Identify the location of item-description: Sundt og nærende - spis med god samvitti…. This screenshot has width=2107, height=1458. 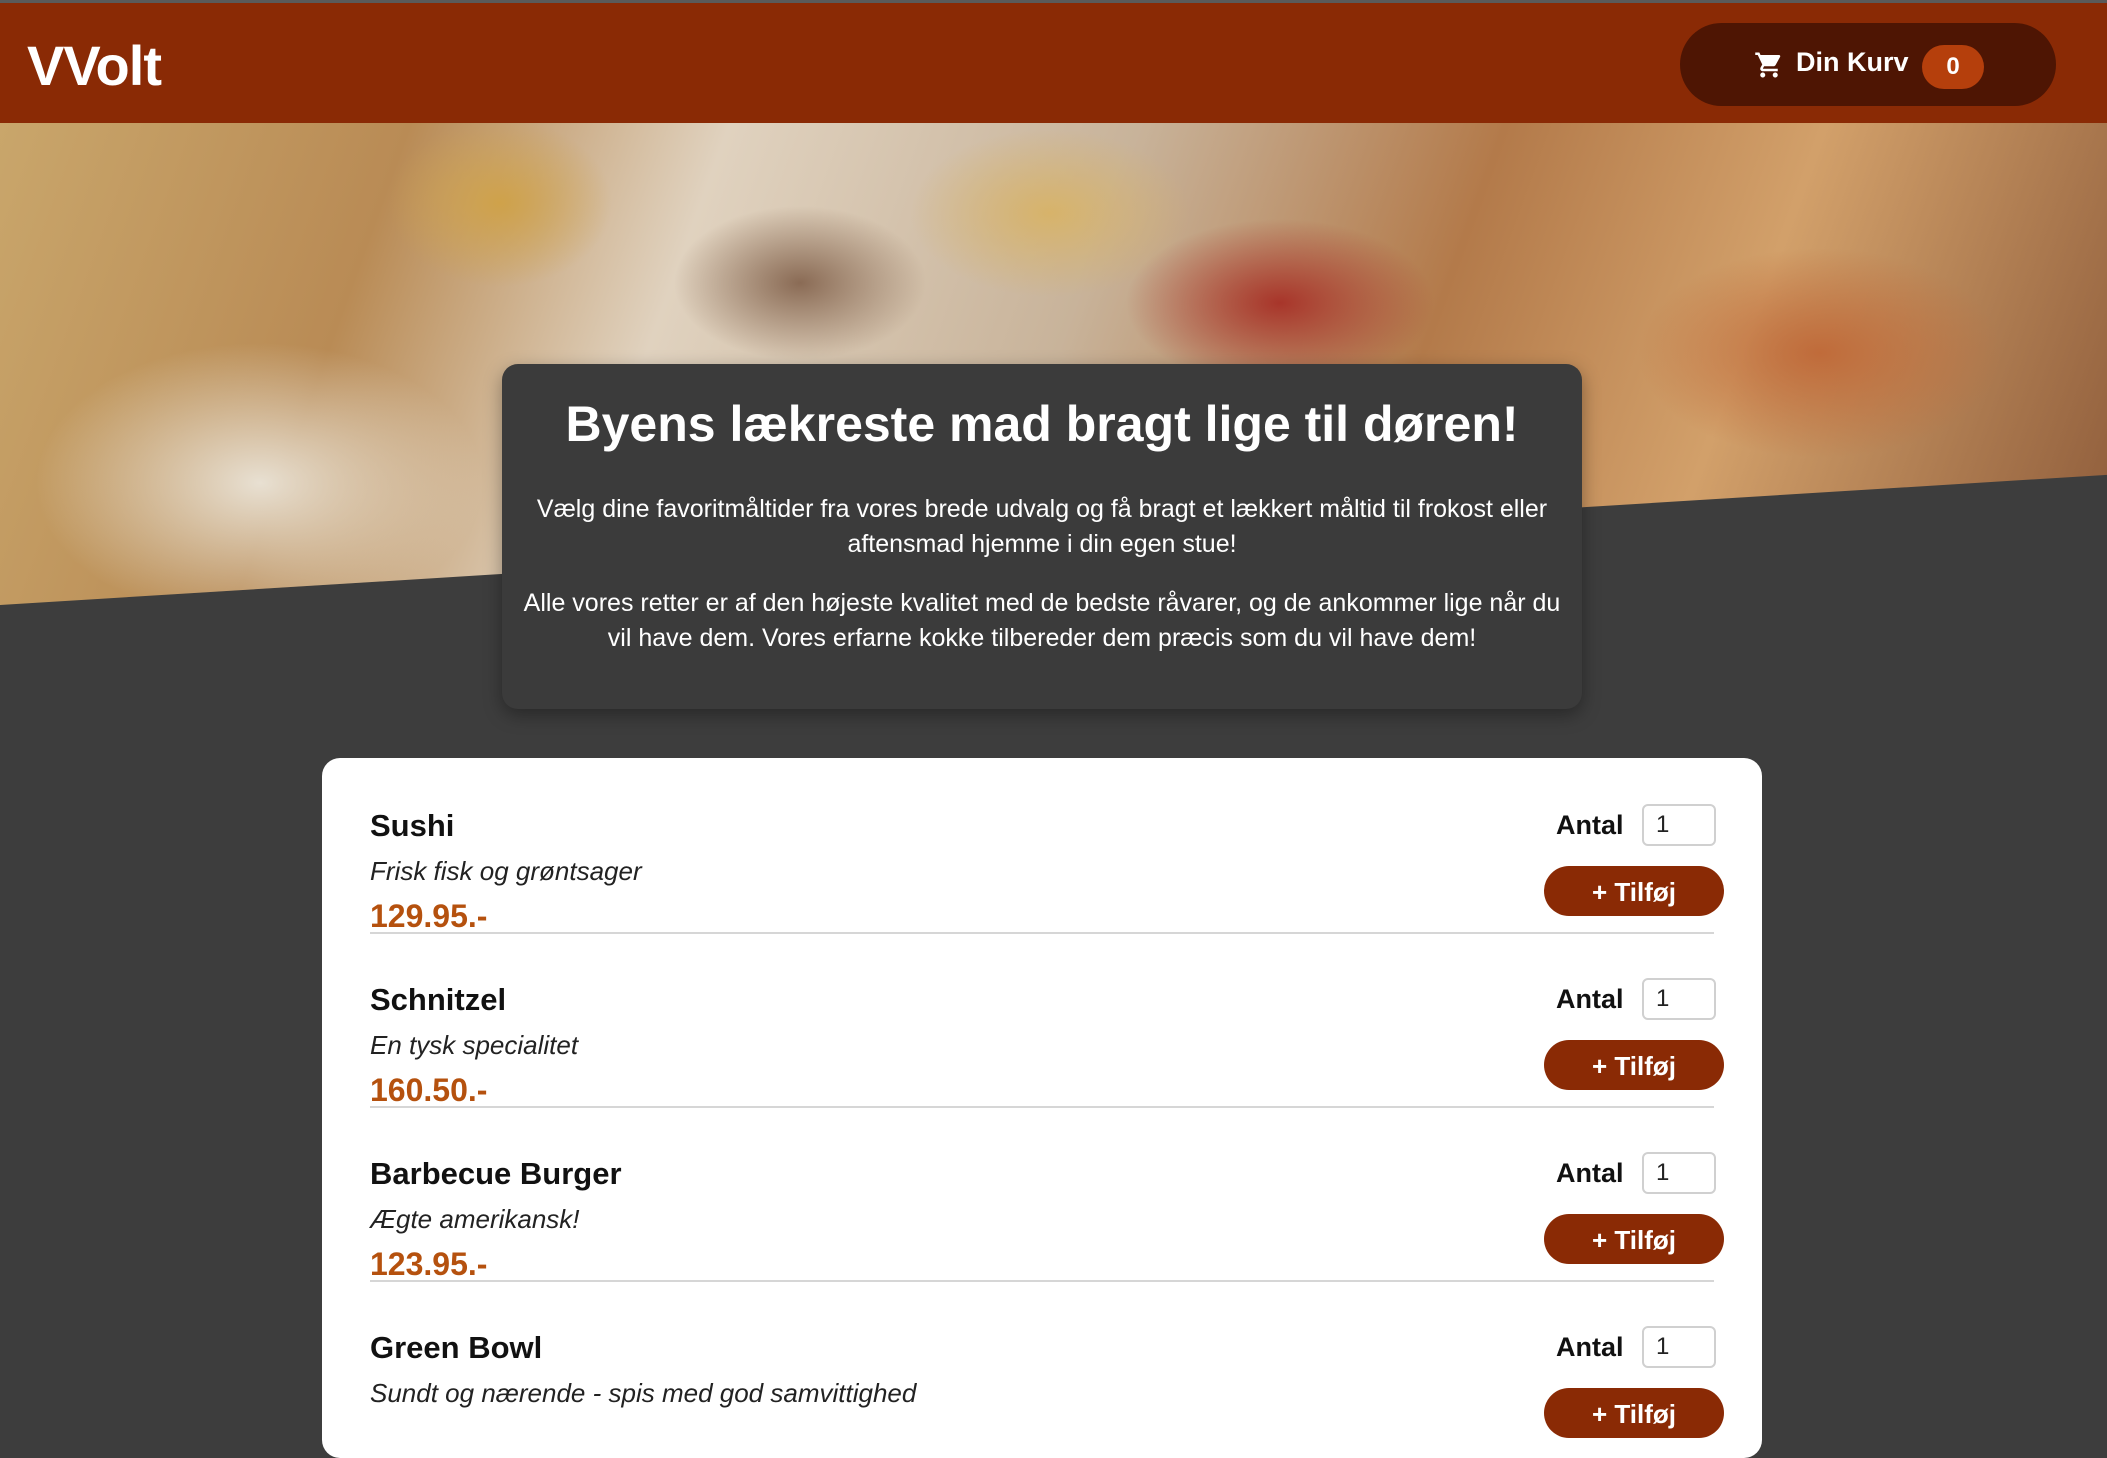
(643, 1393).